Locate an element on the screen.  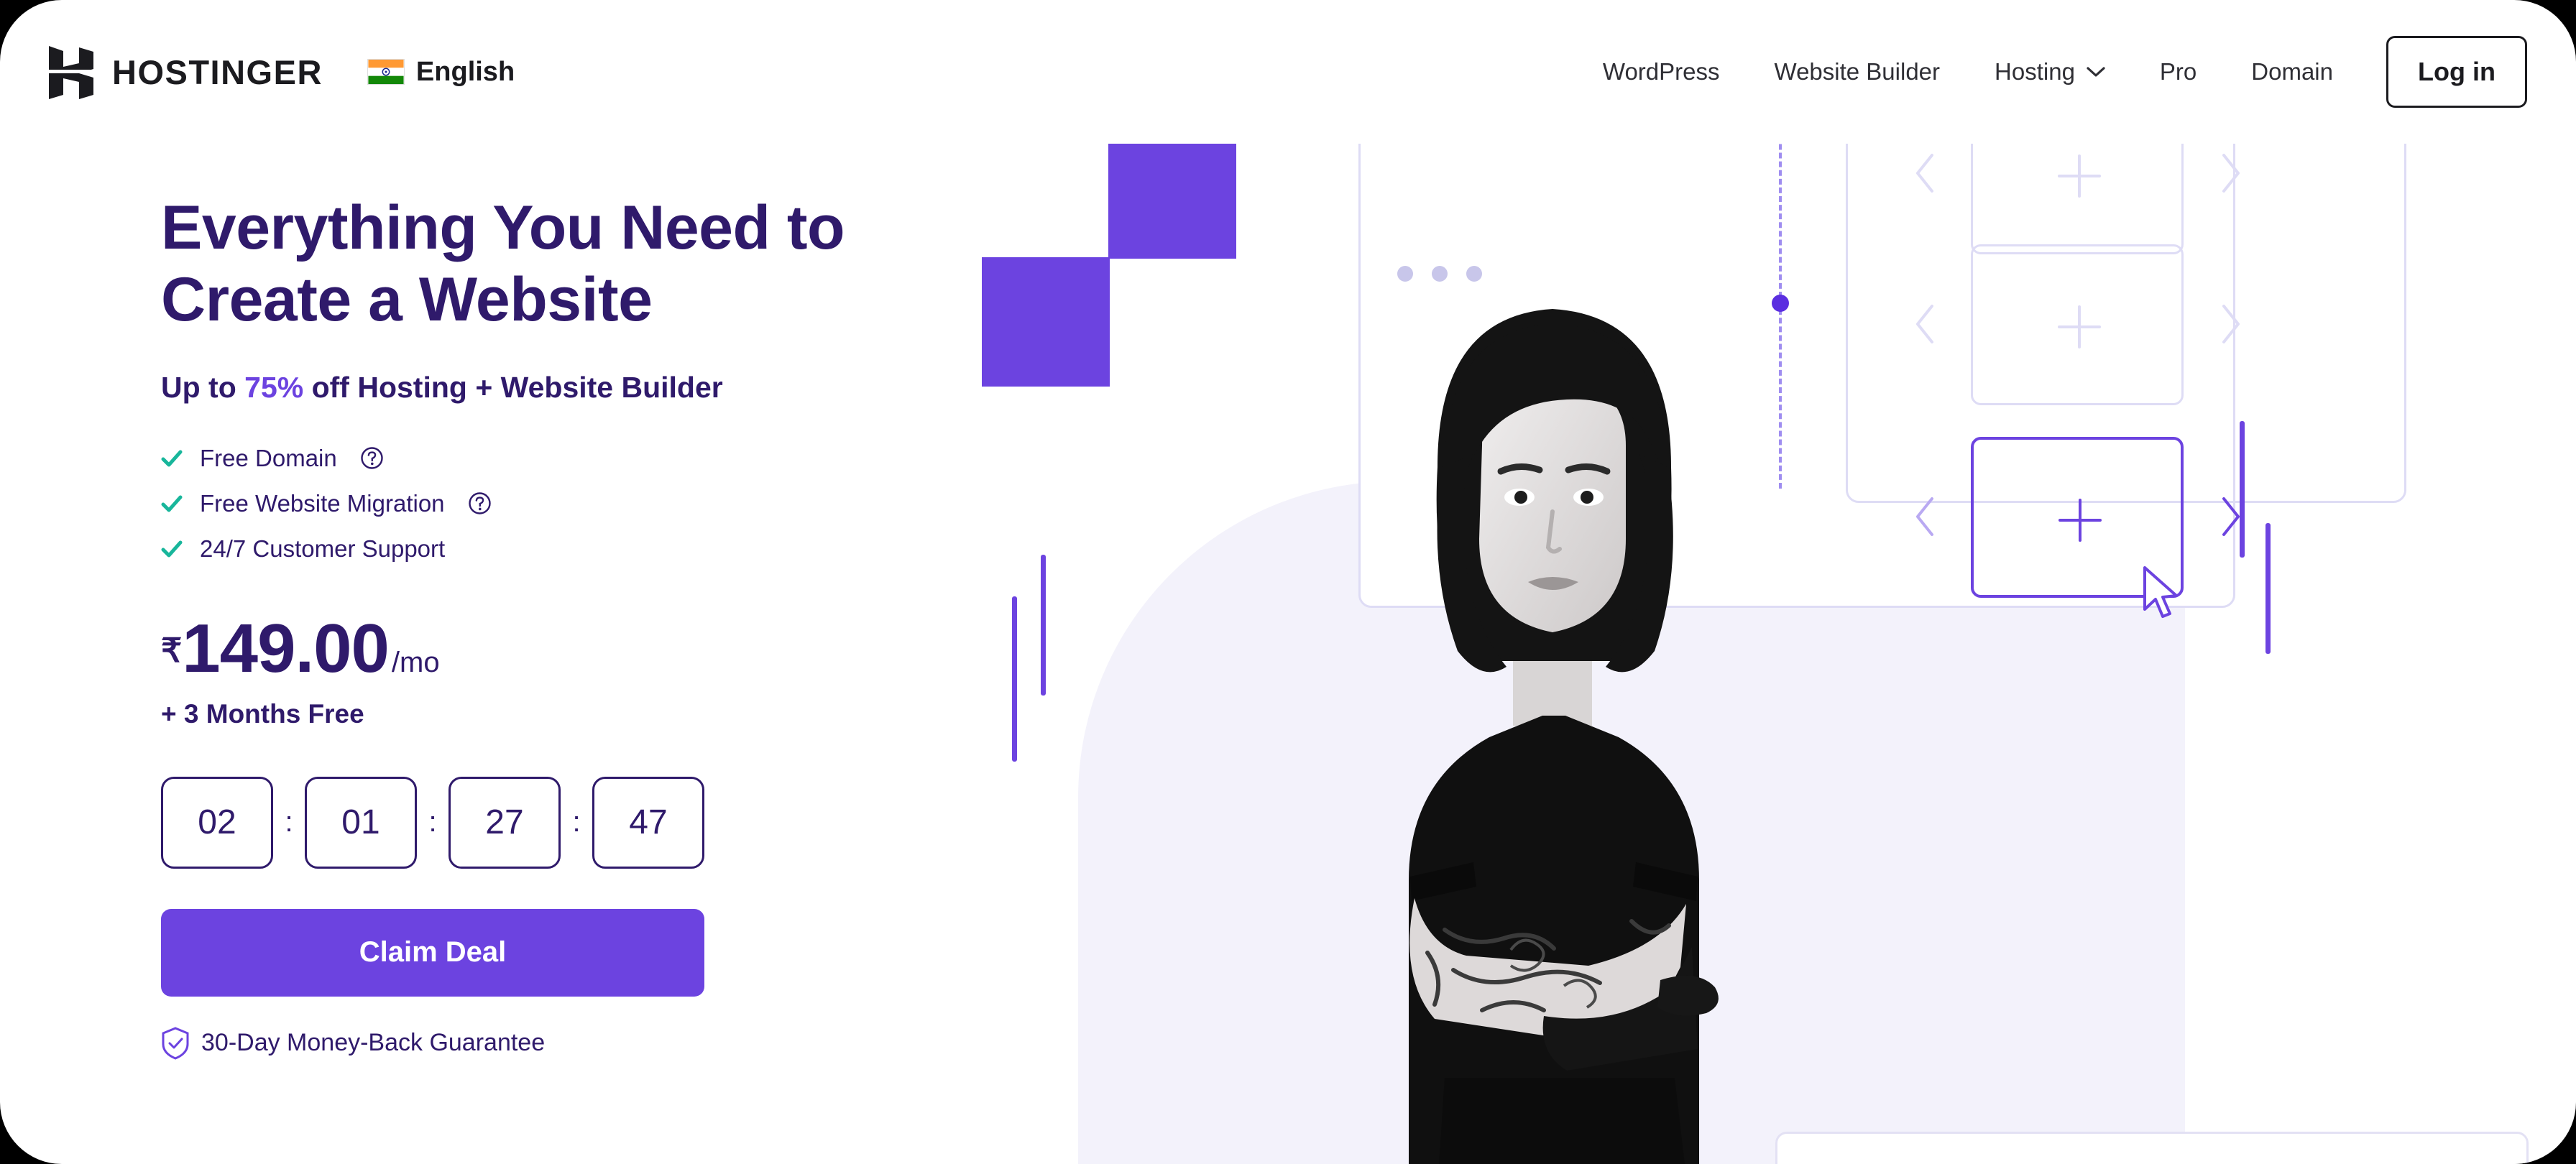
nav-item-label: Pro is located at coordinates (2178, 71).